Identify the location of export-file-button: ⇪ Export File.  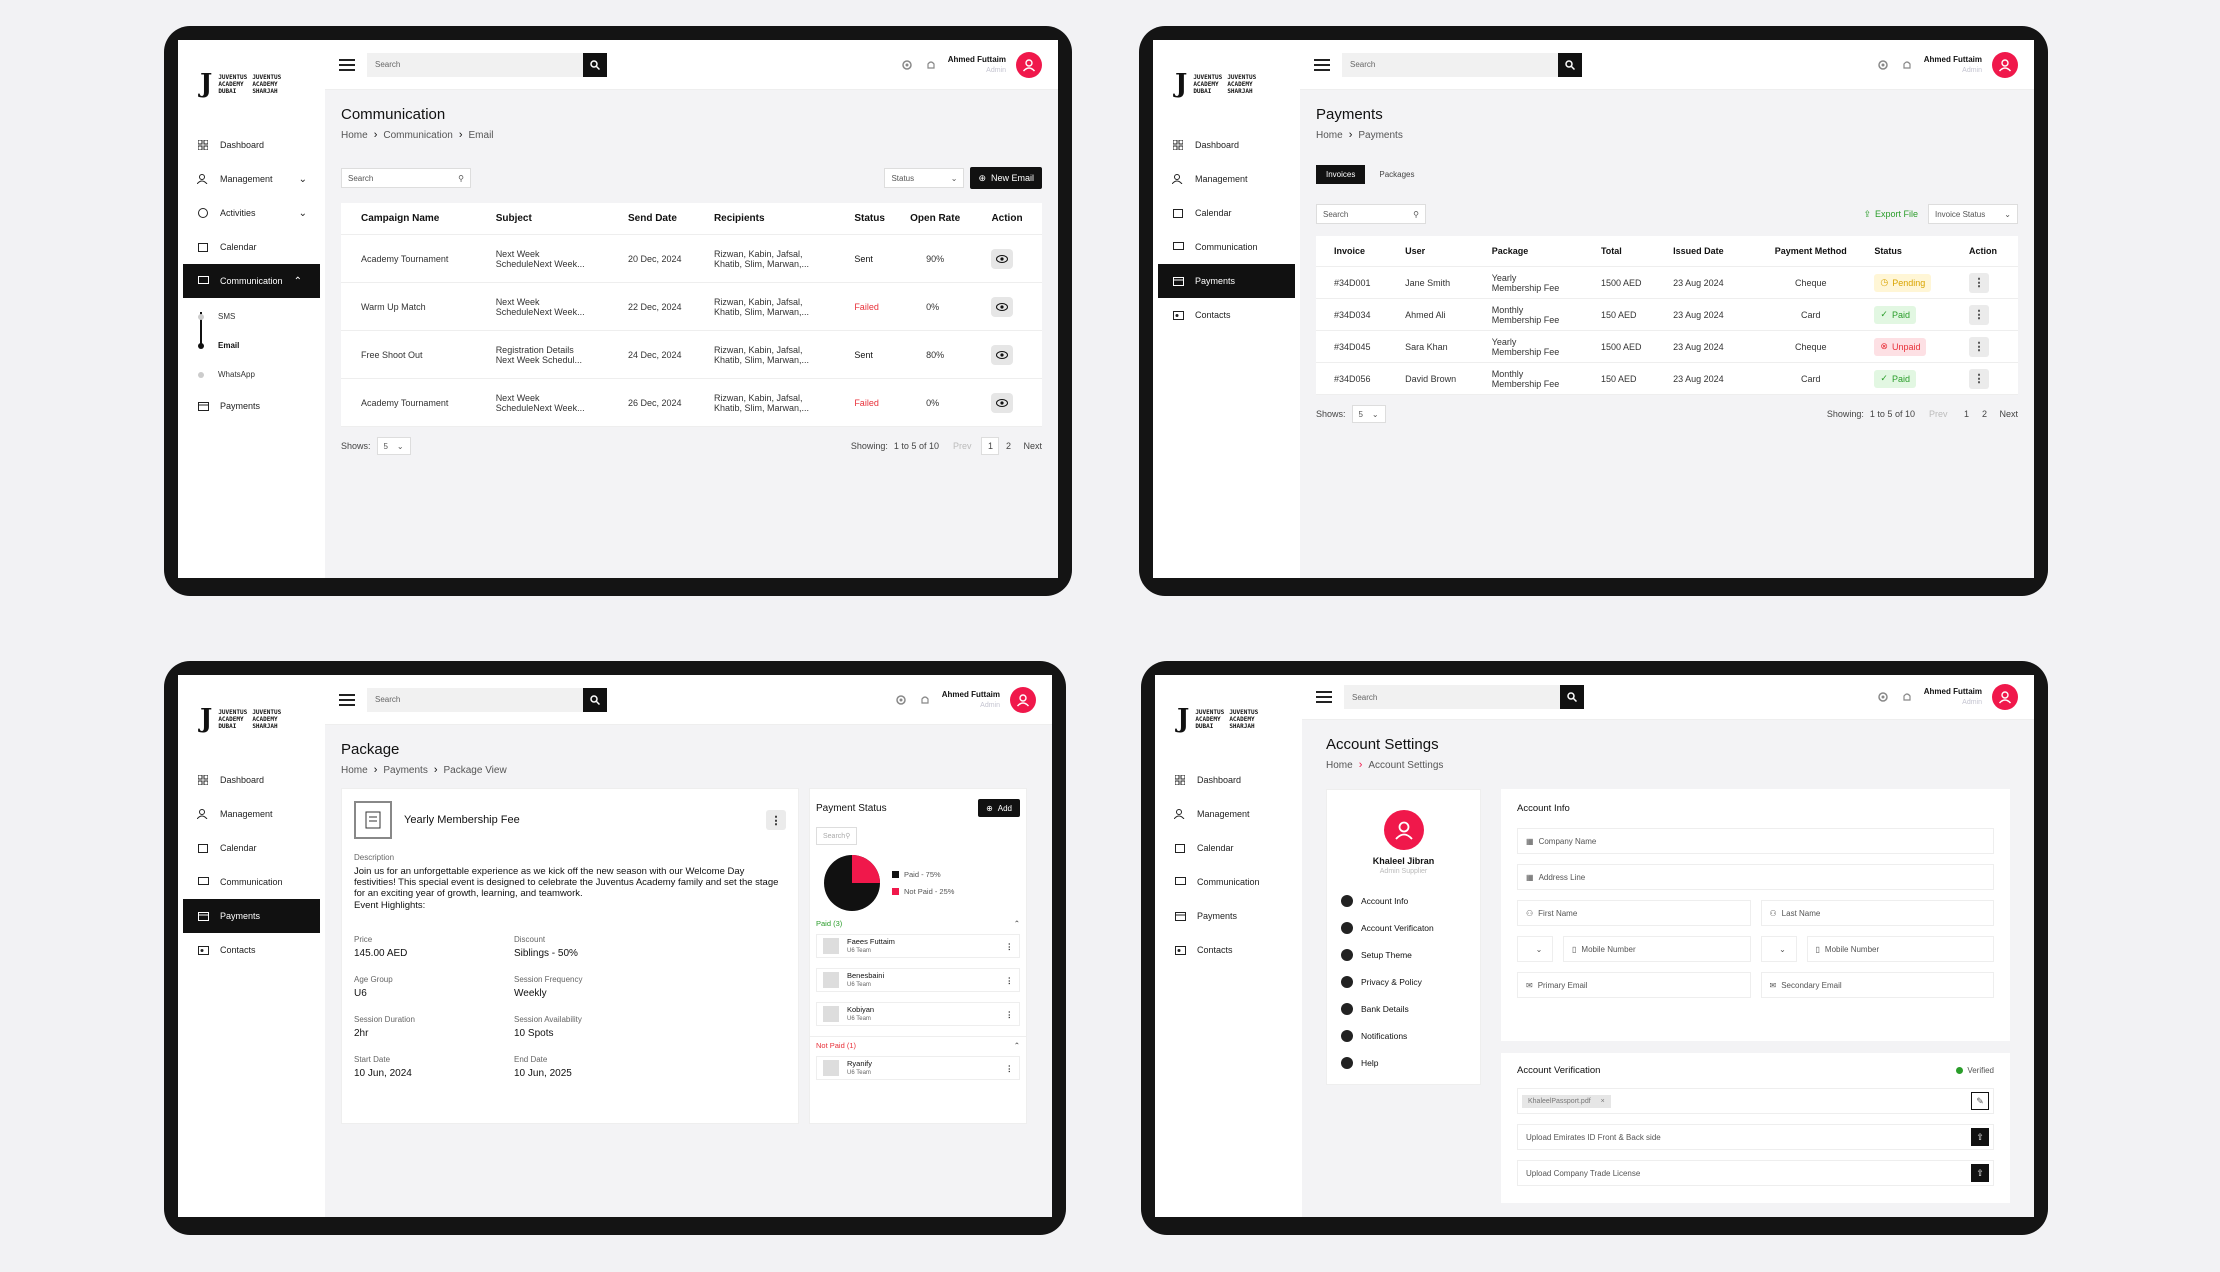
(1890, 214).